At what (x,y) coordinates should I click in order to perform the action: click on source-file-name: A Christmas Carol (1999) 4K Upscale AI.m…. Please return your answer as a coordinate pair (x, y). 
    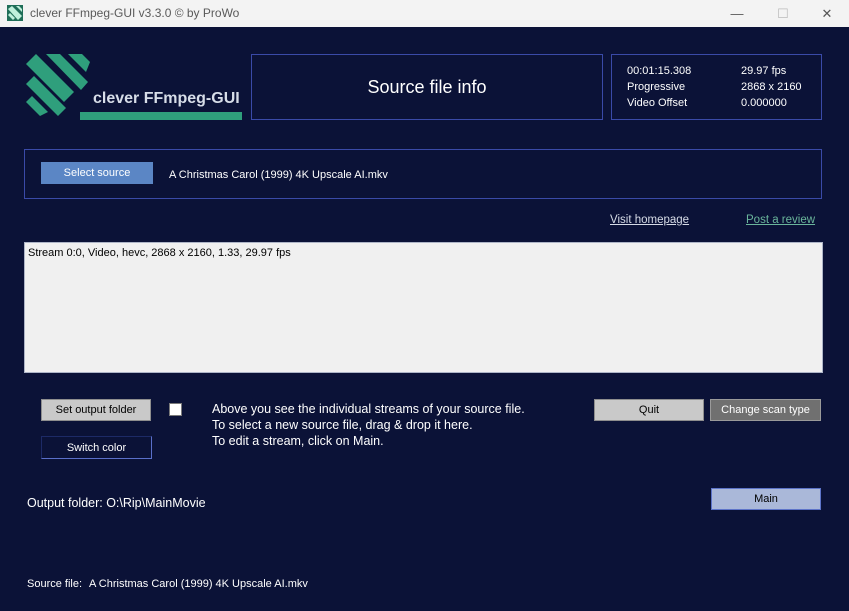
    Looking at the image, I should click on (278, 175).